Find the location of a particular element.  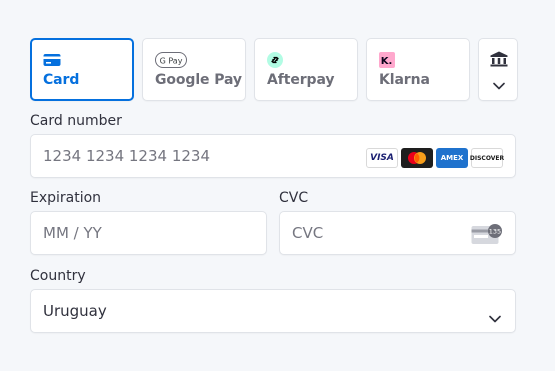

country-label: Country is located at coordinates (58, 276).